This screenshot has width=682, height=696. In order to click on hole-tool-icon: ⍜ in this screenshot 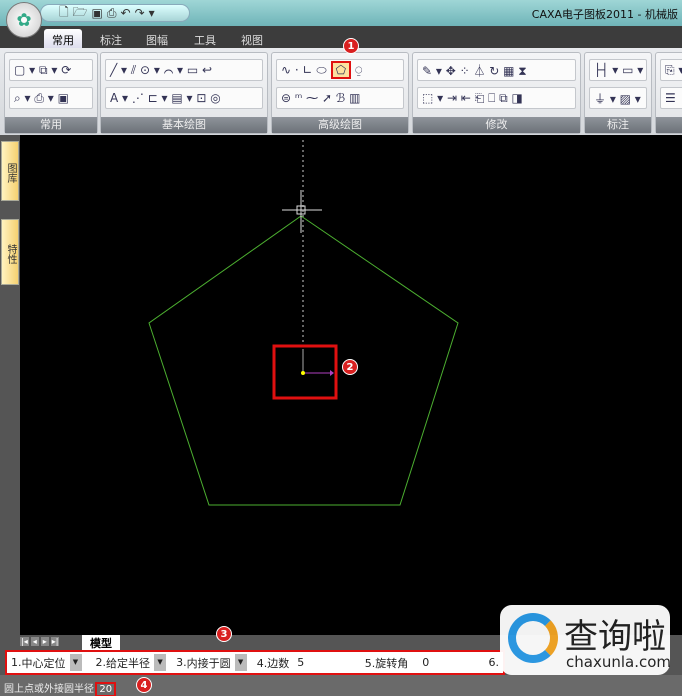, I will do `click(358, 70)`.